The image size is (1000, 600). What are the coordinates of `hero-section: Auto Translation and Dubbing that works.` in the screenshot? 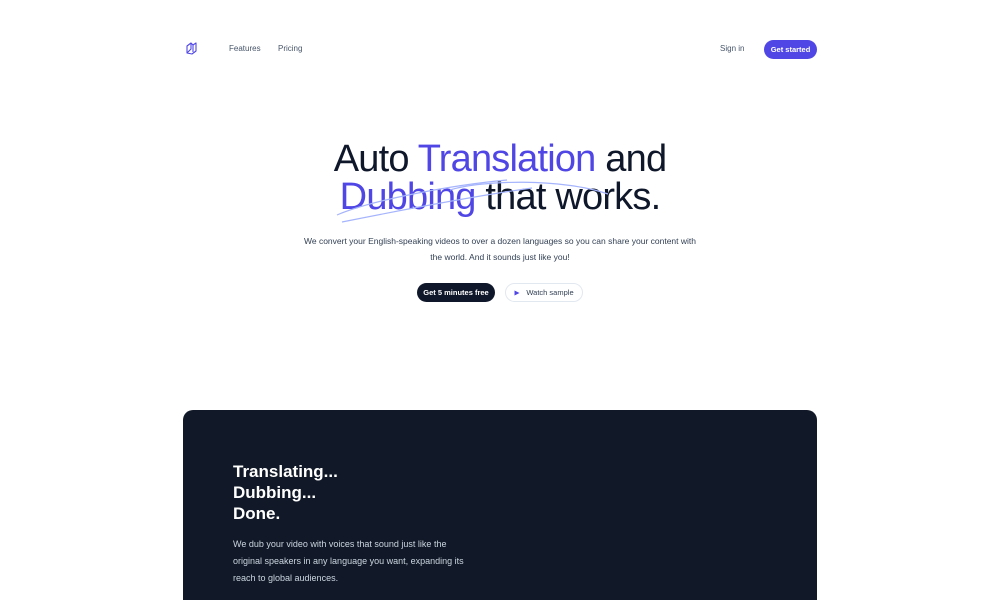 It's located at (500, 181).